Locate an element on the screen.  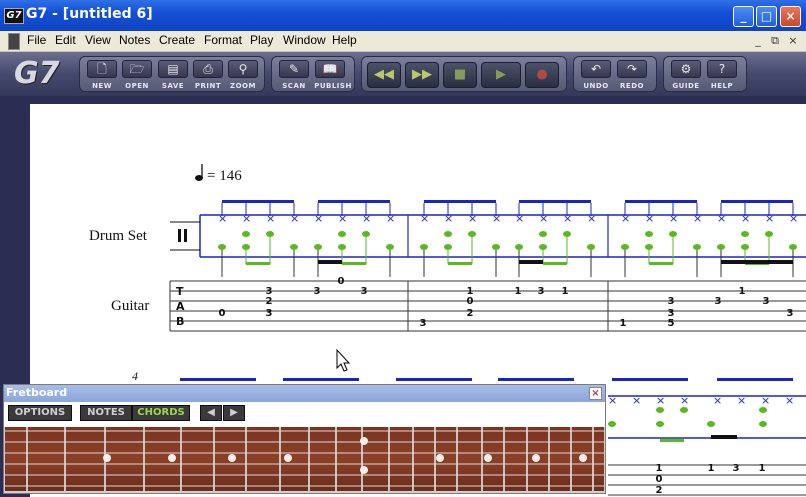
fretboard-neck is located at coordinates (304, 459).